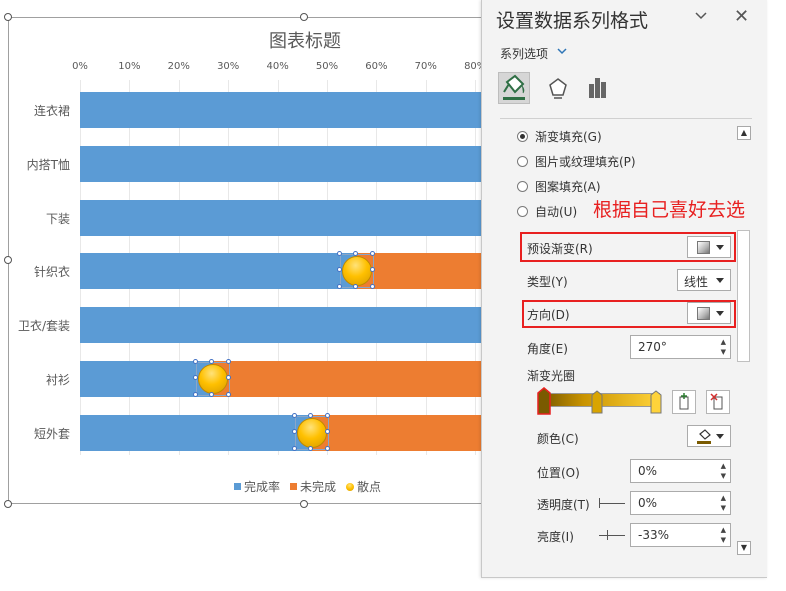  What do you see at coordinates (709, 313) in the screenshot?
I see `direction-dropdown` at bounding box center [709, 313].